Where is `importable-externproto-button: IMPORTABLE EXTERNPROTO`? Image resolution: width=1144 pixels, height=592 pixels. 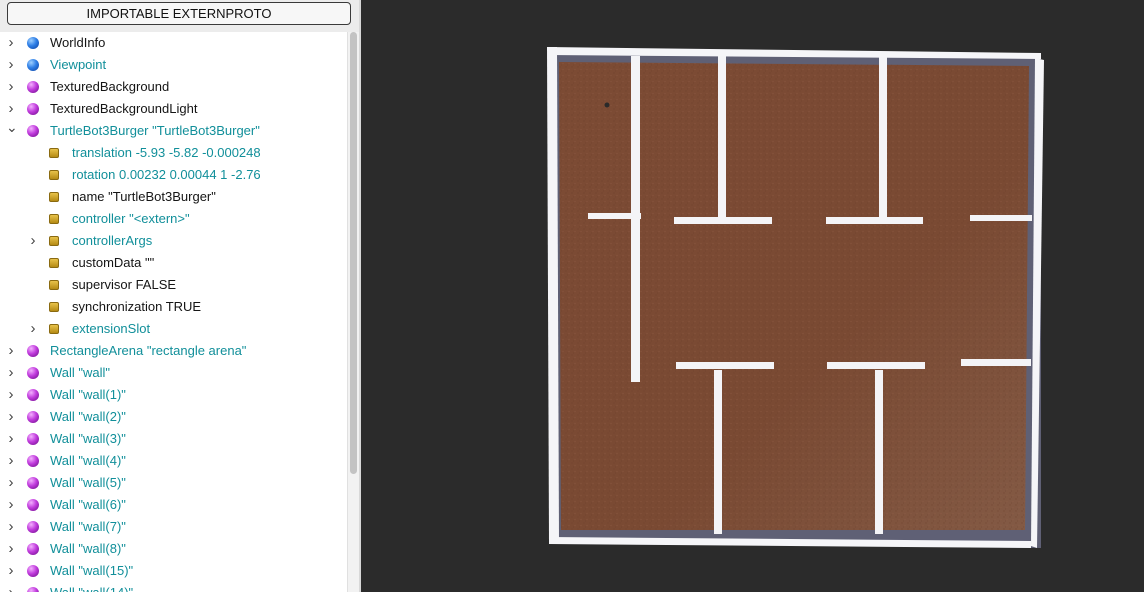
importable-externproto-button: IMPORTABLE EXTERNPROTO is located at coordinates (179, 13).